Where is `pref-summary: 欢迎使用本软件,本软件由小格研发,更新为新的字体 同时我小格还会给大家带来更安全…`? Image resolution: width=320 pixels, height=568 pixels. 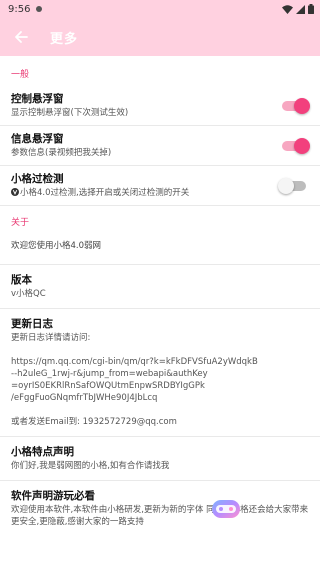 pref-summary: 欢迎使用本软件,本软件由小格研发,更新为新的字体 同时我小格还会给大家带来更安全… is located at coordinates (160, 516).